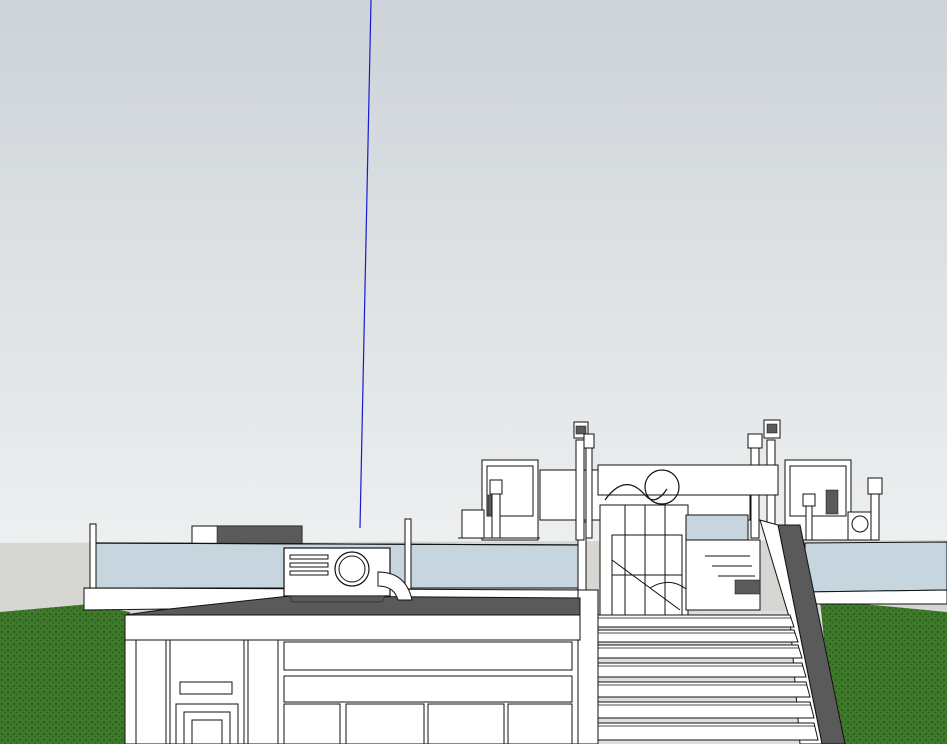 The height and width of the screenshot is (744, 947). I want to click on hvac-unit, so click(337, 575).